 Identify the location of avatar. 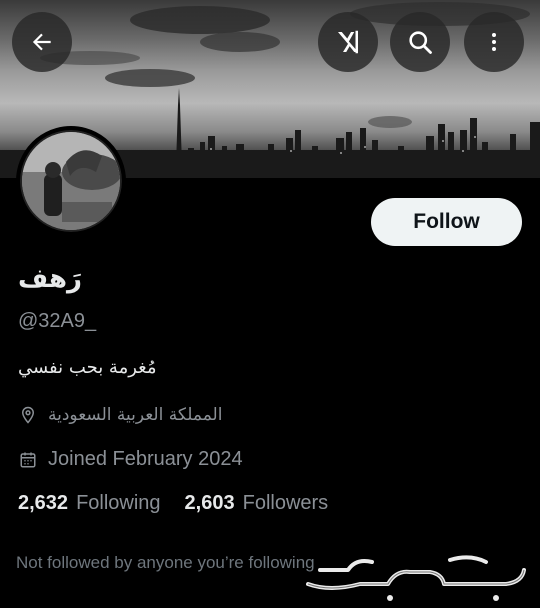
(71, 181).